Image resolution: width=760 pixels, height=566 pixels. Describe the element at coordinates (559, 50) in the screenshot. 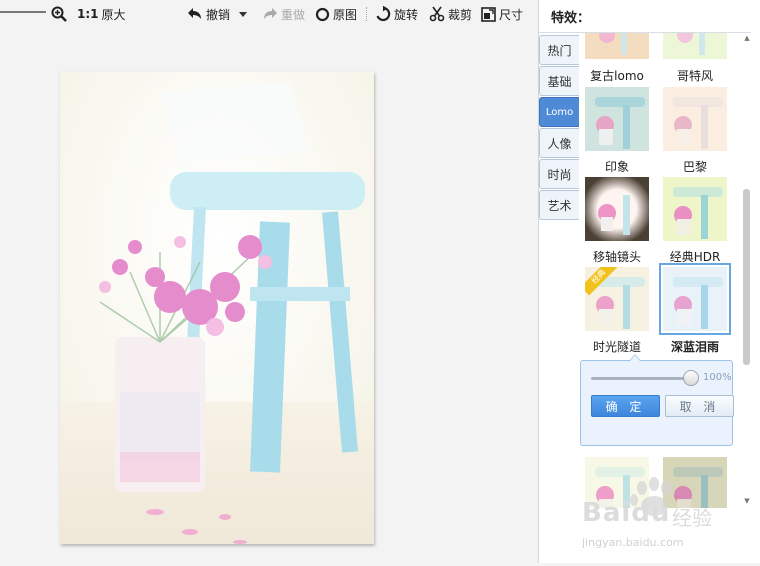

I see `tab-hot: 热门` at that location.